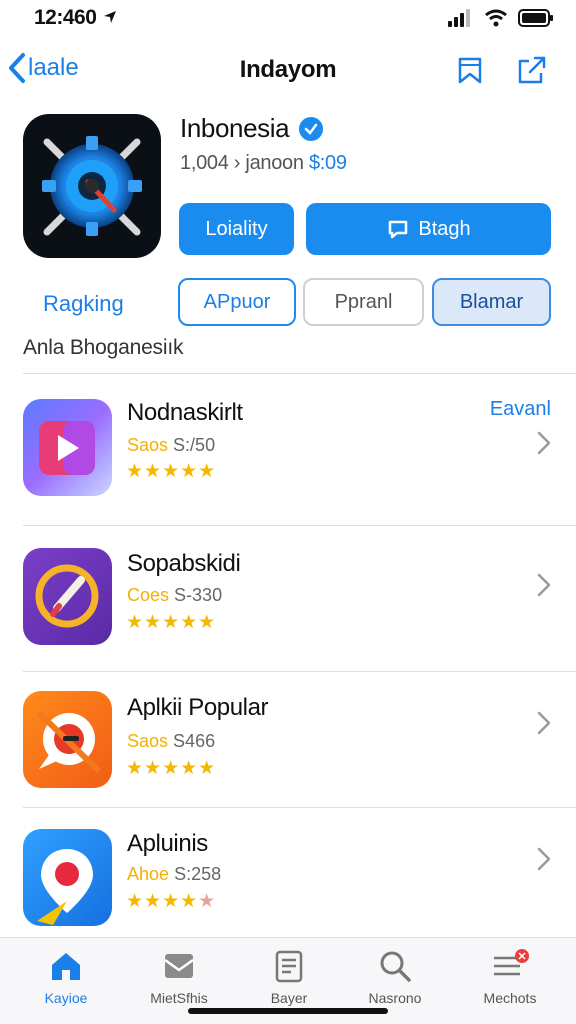  Describe the element at coordinates (184, 563) in the screenshot. I see `list-item-title: Sopabskidi` at that location.